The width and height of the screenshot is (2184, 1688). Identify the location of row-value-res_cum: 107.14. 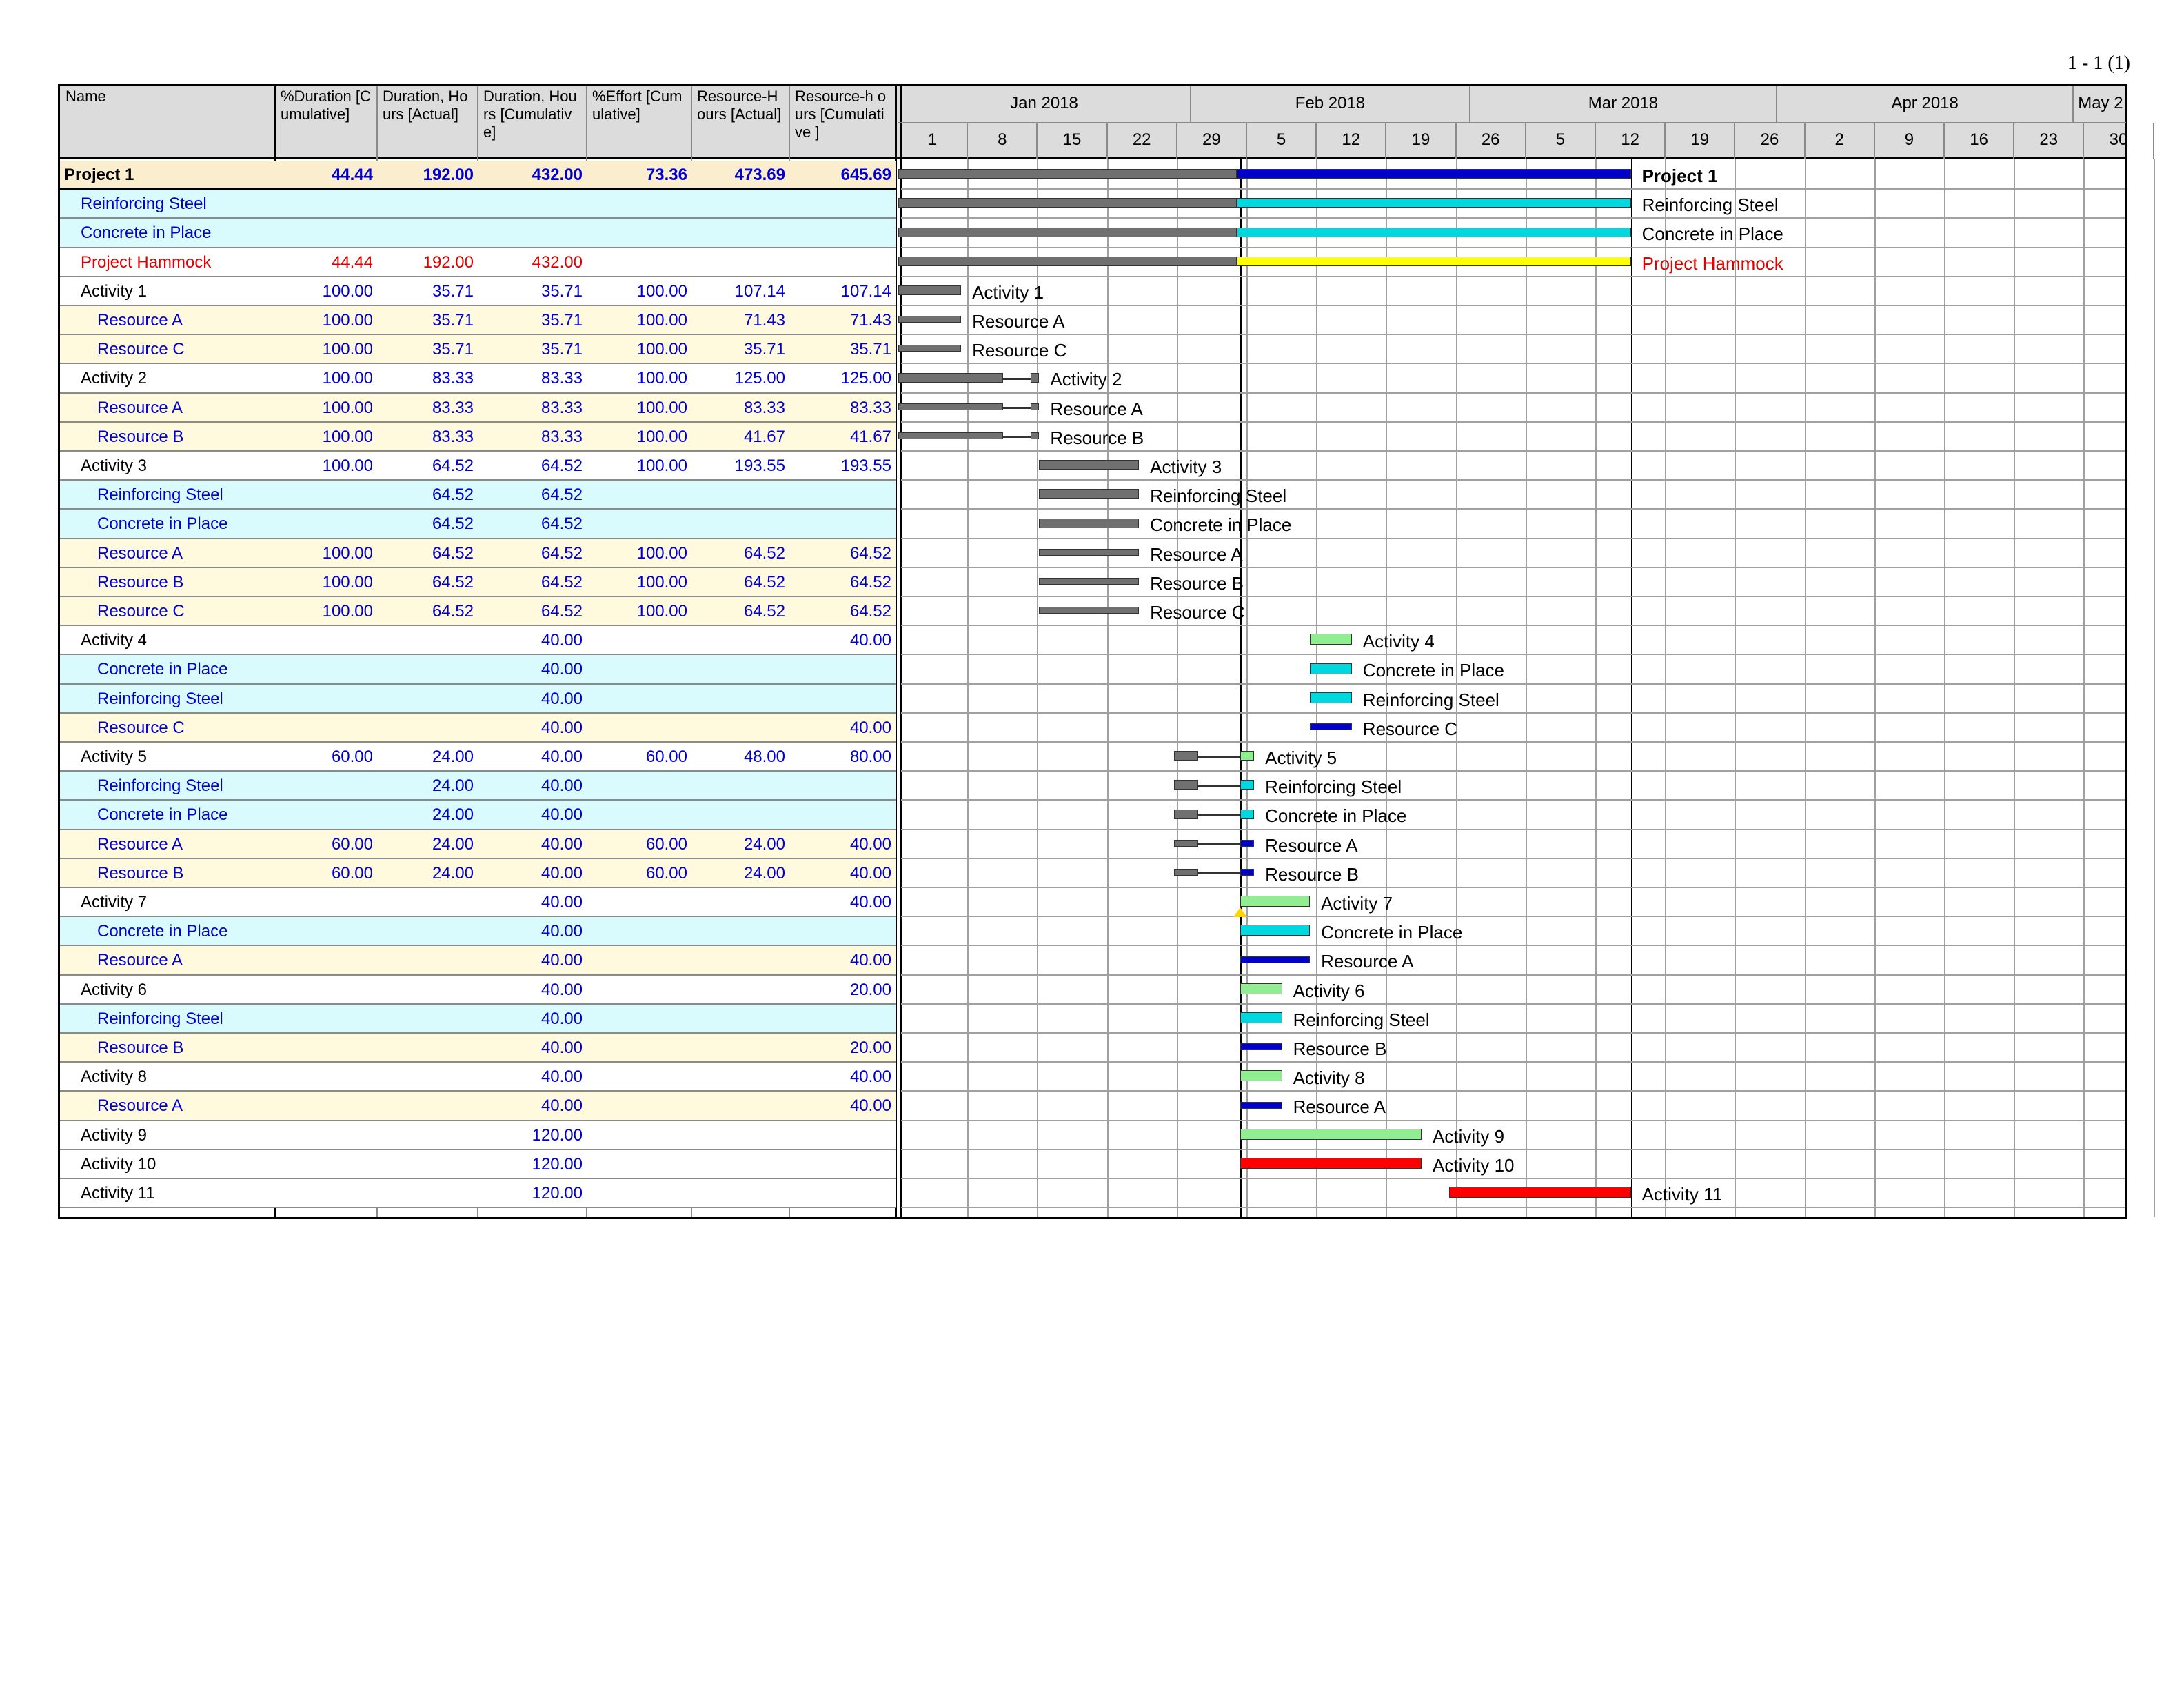
(866, 292).